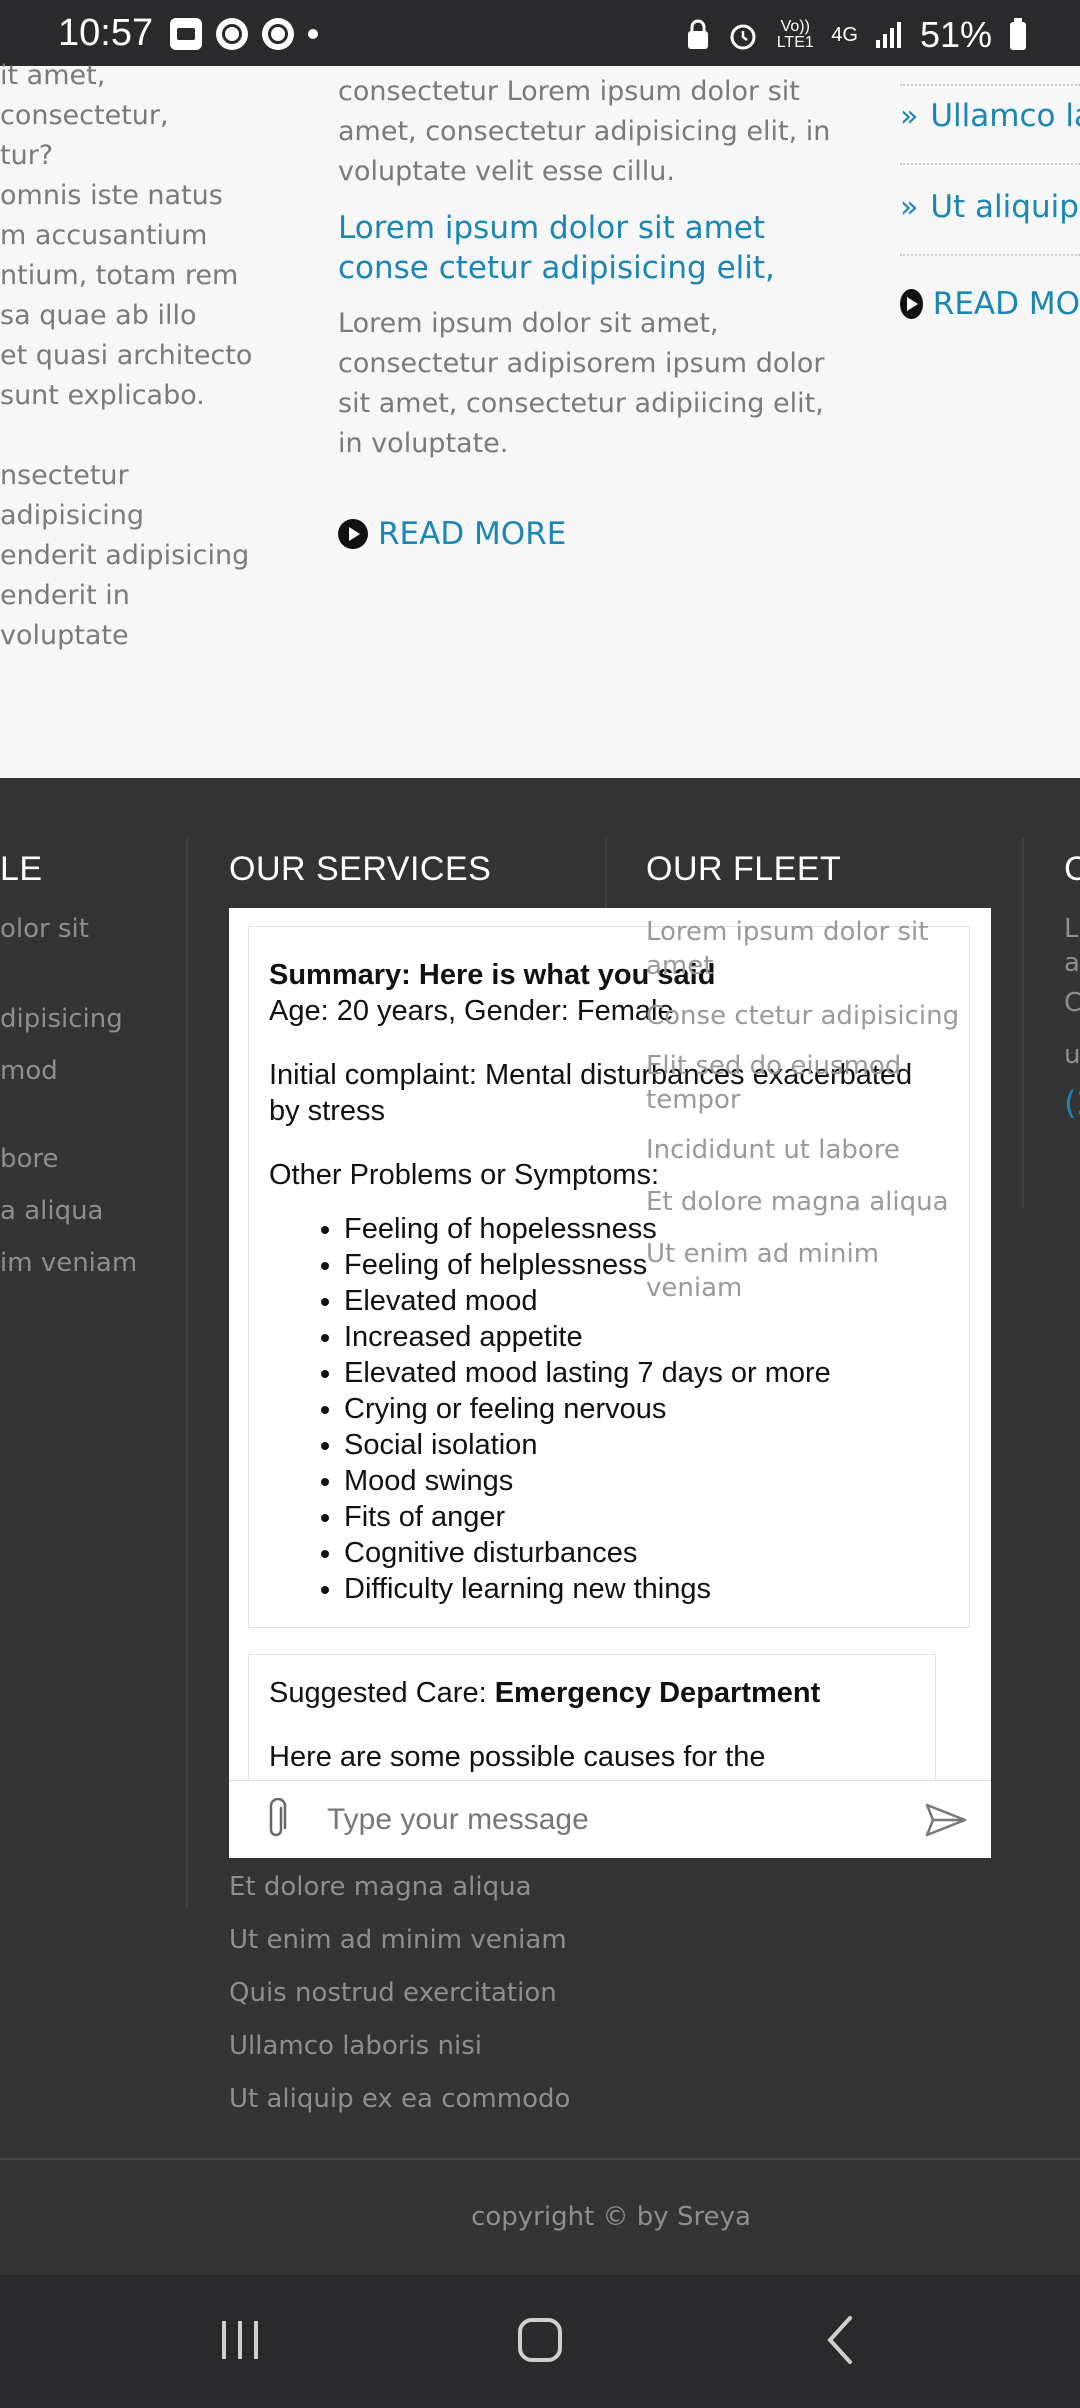  What do you see at coordinates (744, 869) in the screenshot?
I see `footer-heading-fleet: OUR FLEET` at bounding box center [744, 869].